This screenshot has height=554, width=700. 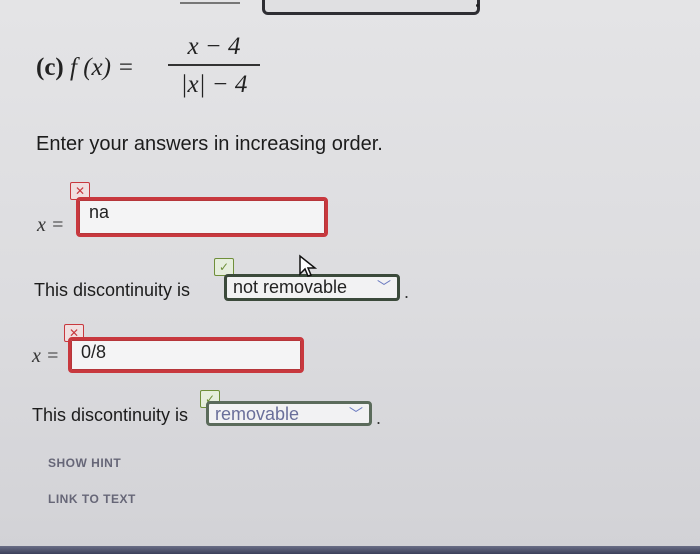 What do you see at coordinates (186, 355) in the screenshot?
I see `discontinuity-2-input: 0/8` at bounding box center [186, 355].